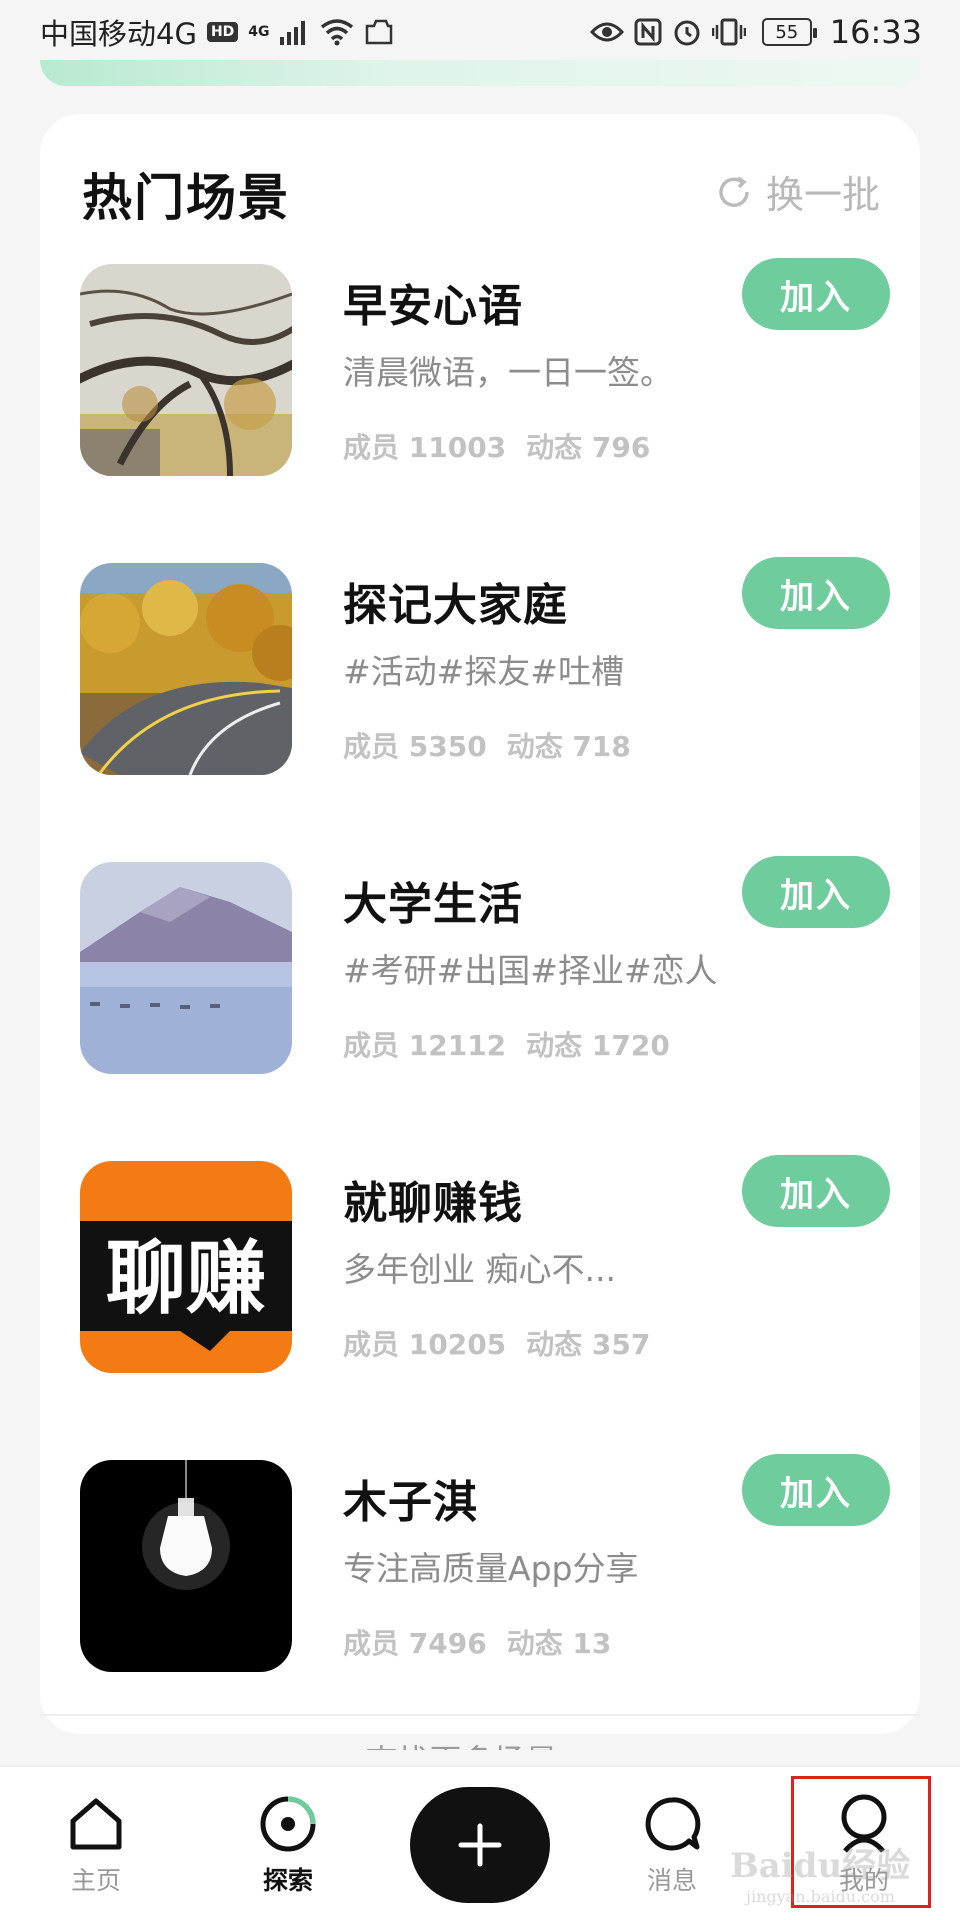  What do you see at coordinates (568, 746) in the screenshot?
I see `post-count: 动态 718` at bounding box center [568, 746].